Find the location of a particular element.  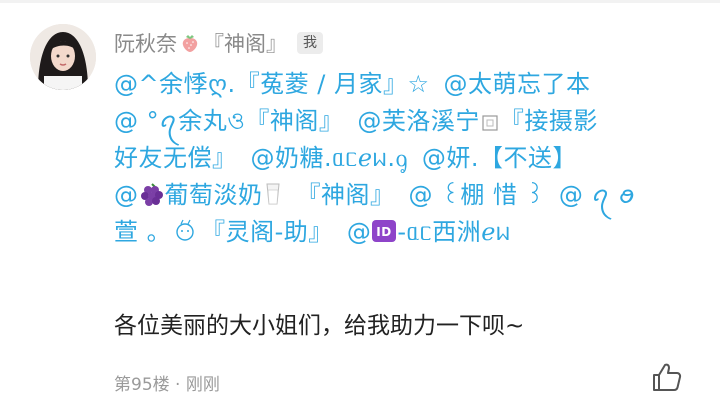

top-divider is located at coordinates (360, 1).